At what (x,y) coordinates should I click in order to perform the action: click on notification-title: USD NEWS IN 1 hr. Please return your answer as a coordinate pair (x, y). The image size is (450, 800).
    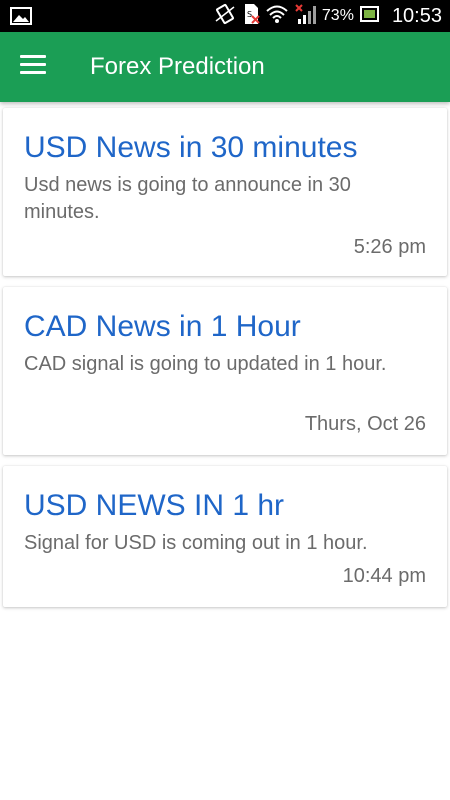
    Looking at the image, I should click on (154, 505).